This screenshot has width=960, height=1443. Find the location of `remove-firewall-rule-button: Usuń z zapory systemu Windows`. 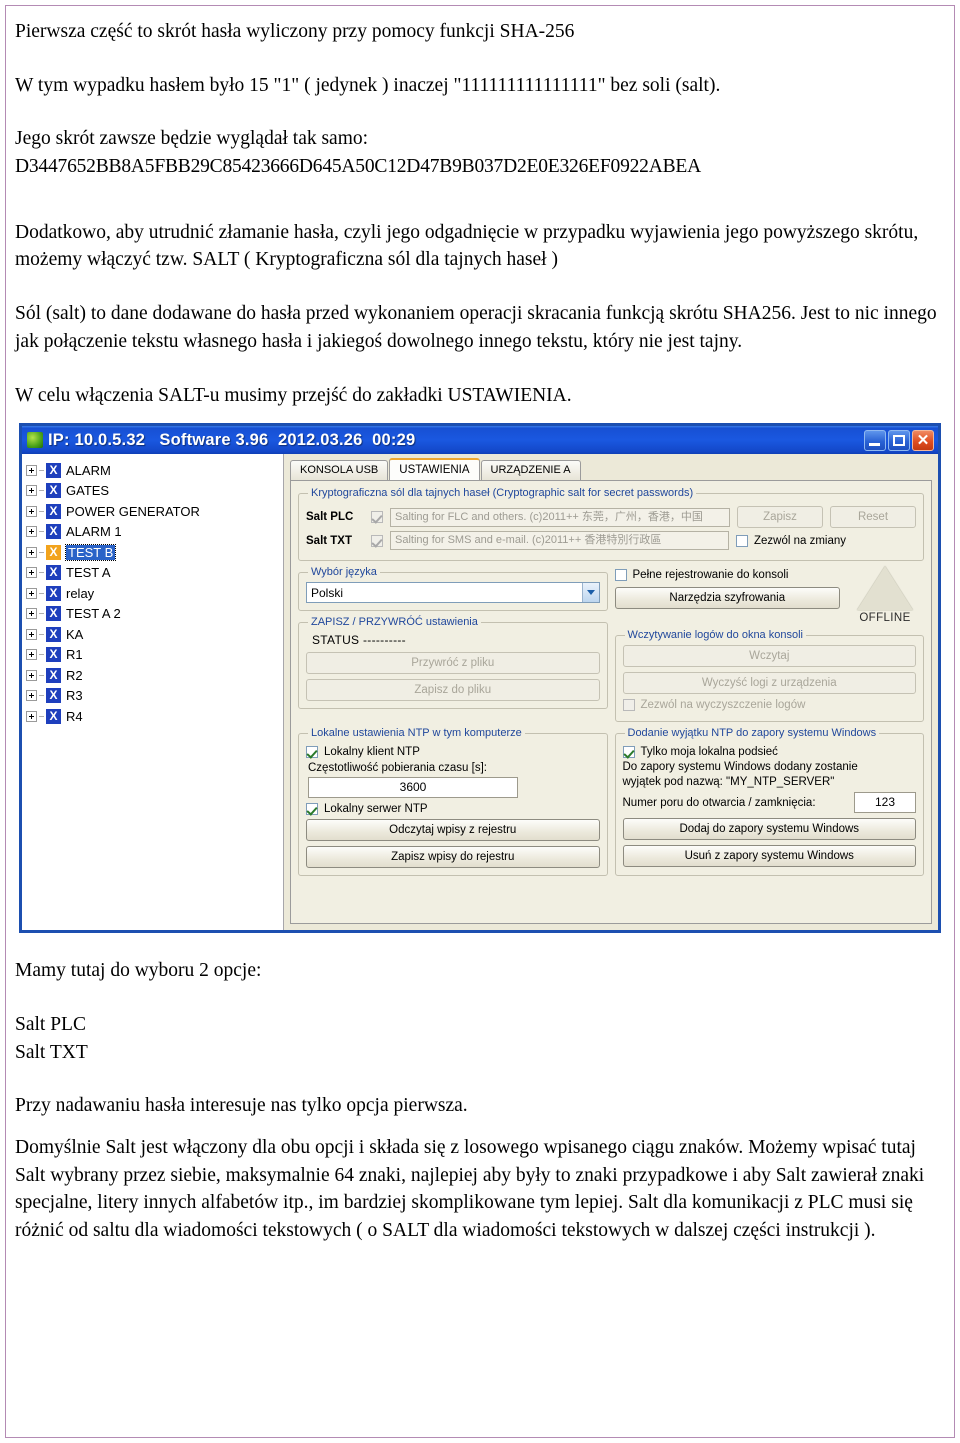

remove-firewall-rule-button: Usuń z zapory systemu Windows is located at coordinates (769, 856).